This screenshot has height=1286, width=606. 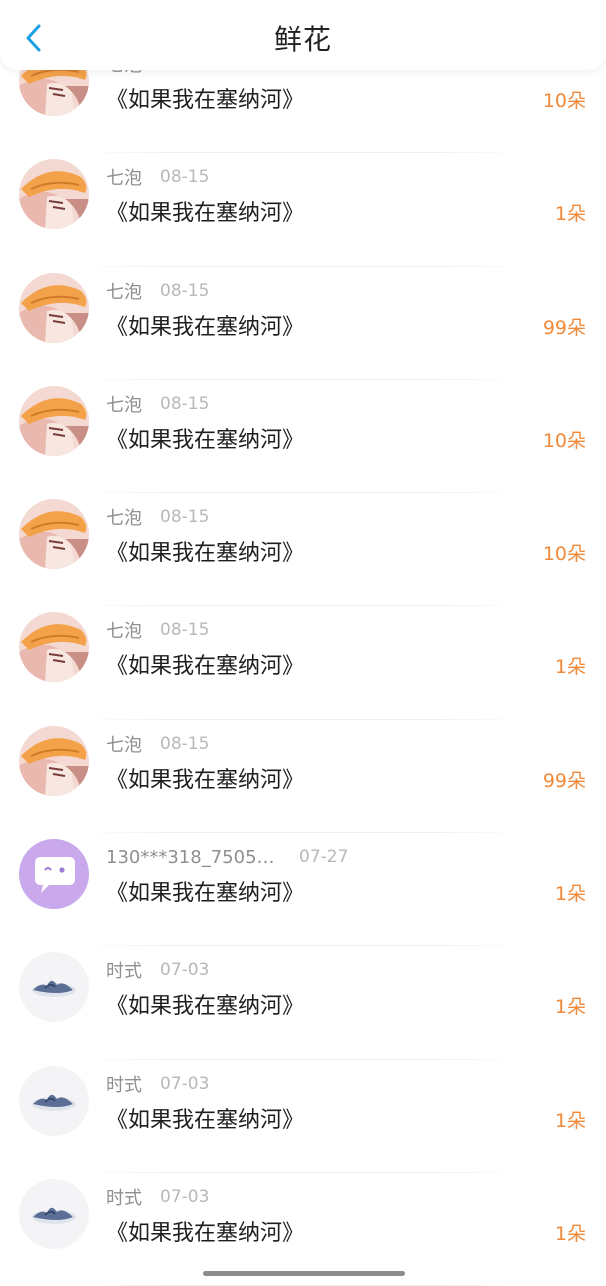 I want to click on top-bar: 鲜花, so click(x=303, y=35).